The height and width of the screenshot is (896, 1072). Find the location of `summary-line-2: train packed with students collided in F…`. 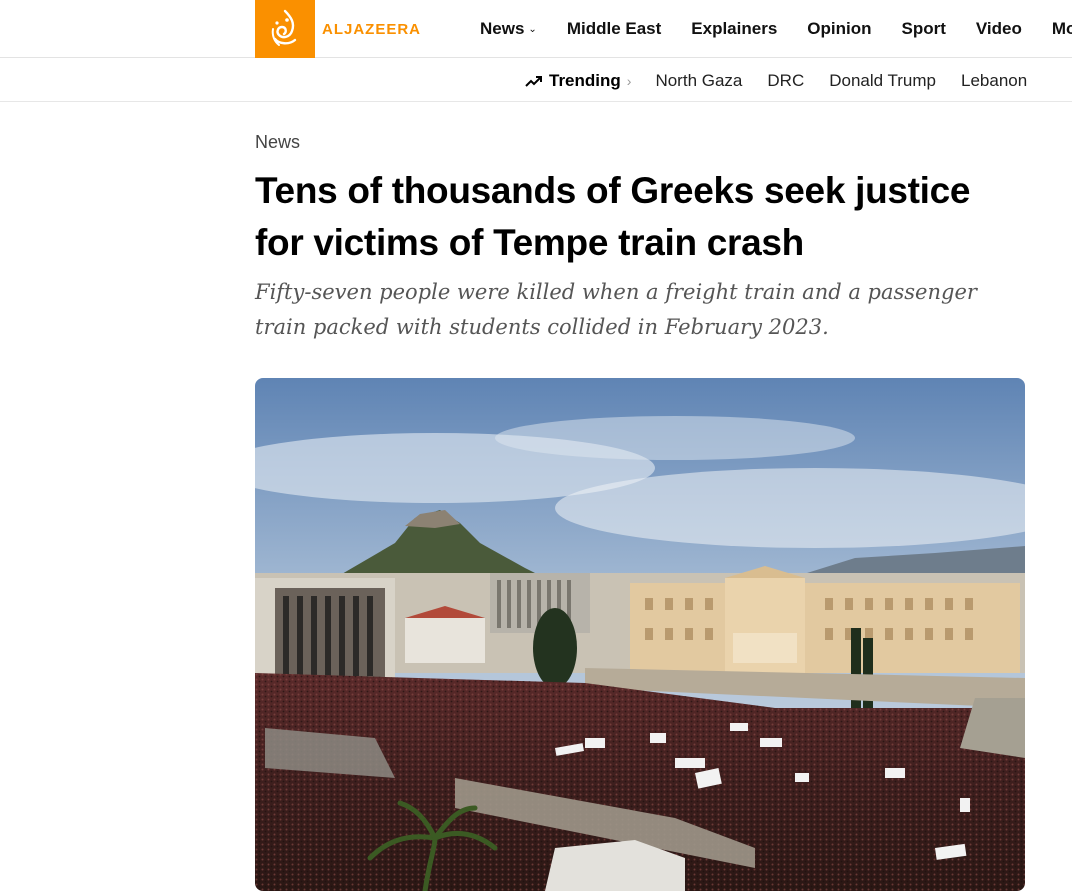

summary-line-2: train packed with students collided in F… is located at coordinates (542, 327).